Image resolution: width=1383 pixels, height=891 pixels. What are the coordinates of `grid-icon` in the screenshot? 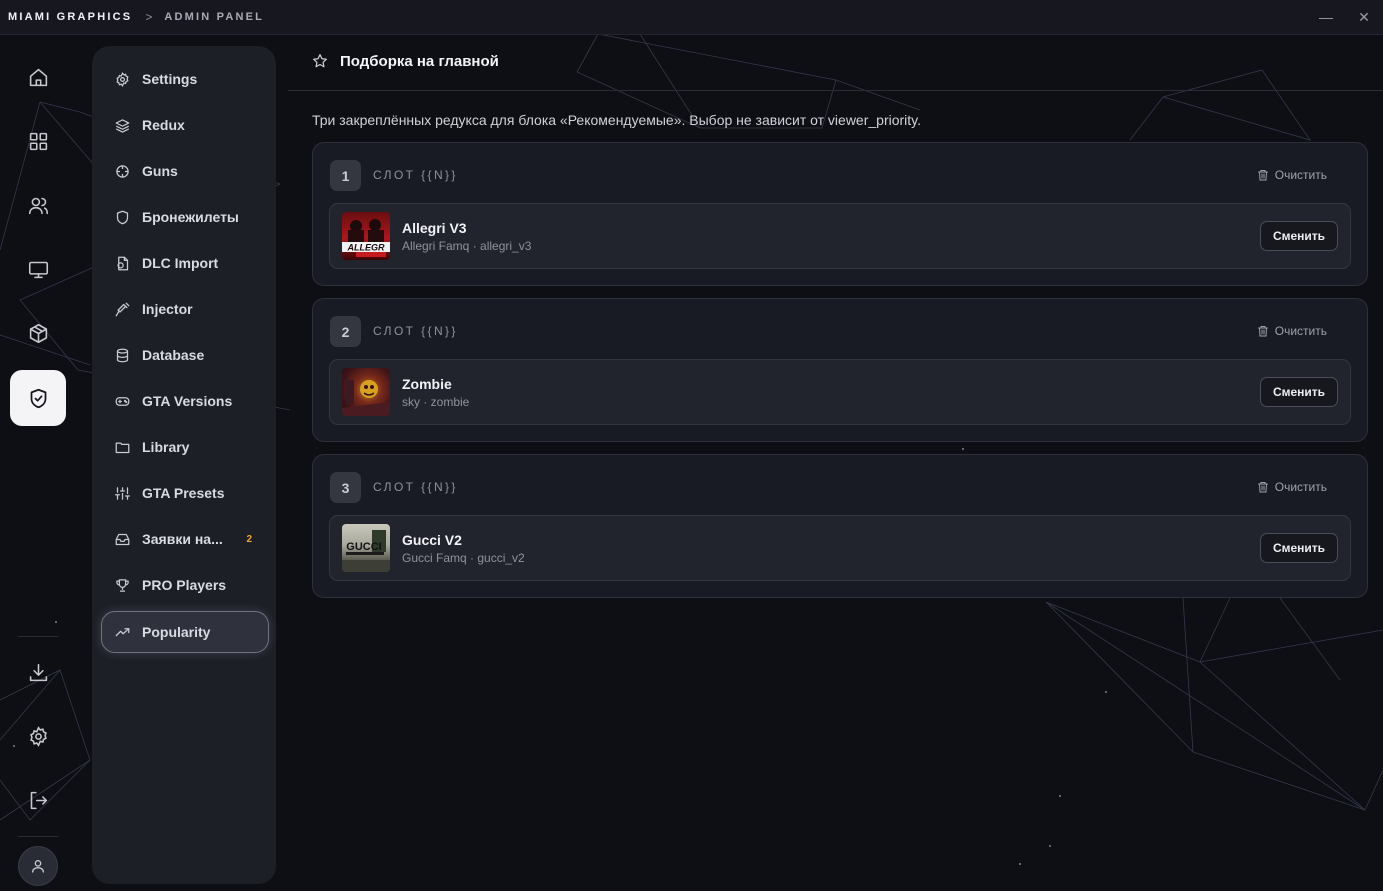 It's located at (38, 141).